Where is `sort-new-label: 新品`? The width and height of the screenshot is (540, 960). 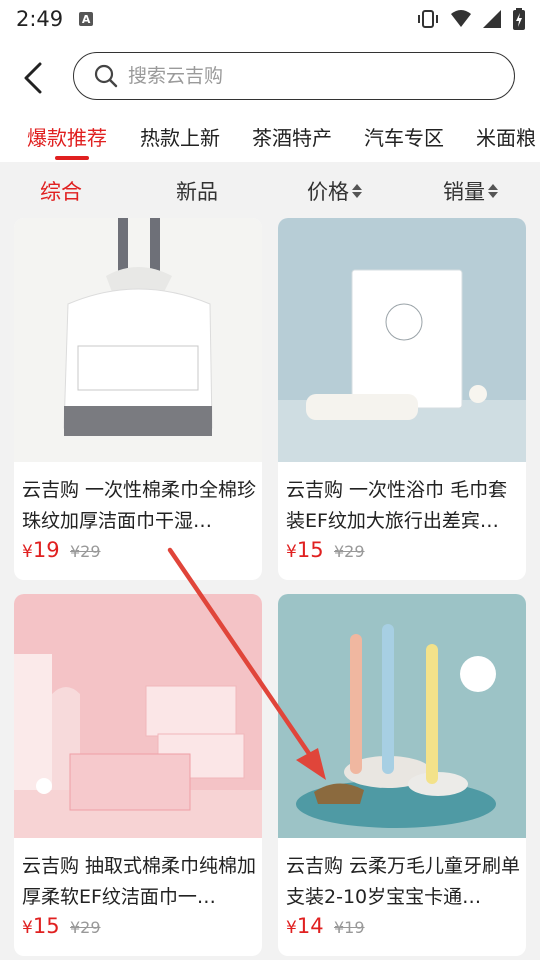
sort-new-label: 新品 is located at coordinates (197, 192).